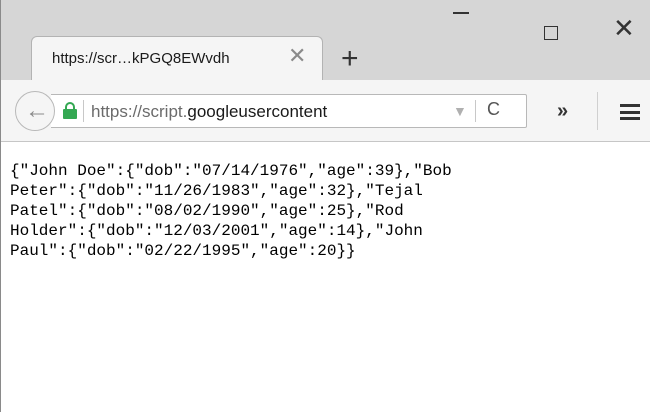  What do you see at coordinates (139, 111) in the screenshot?
I see `url-prefix: https://script.` at bounding box center [139, 111].